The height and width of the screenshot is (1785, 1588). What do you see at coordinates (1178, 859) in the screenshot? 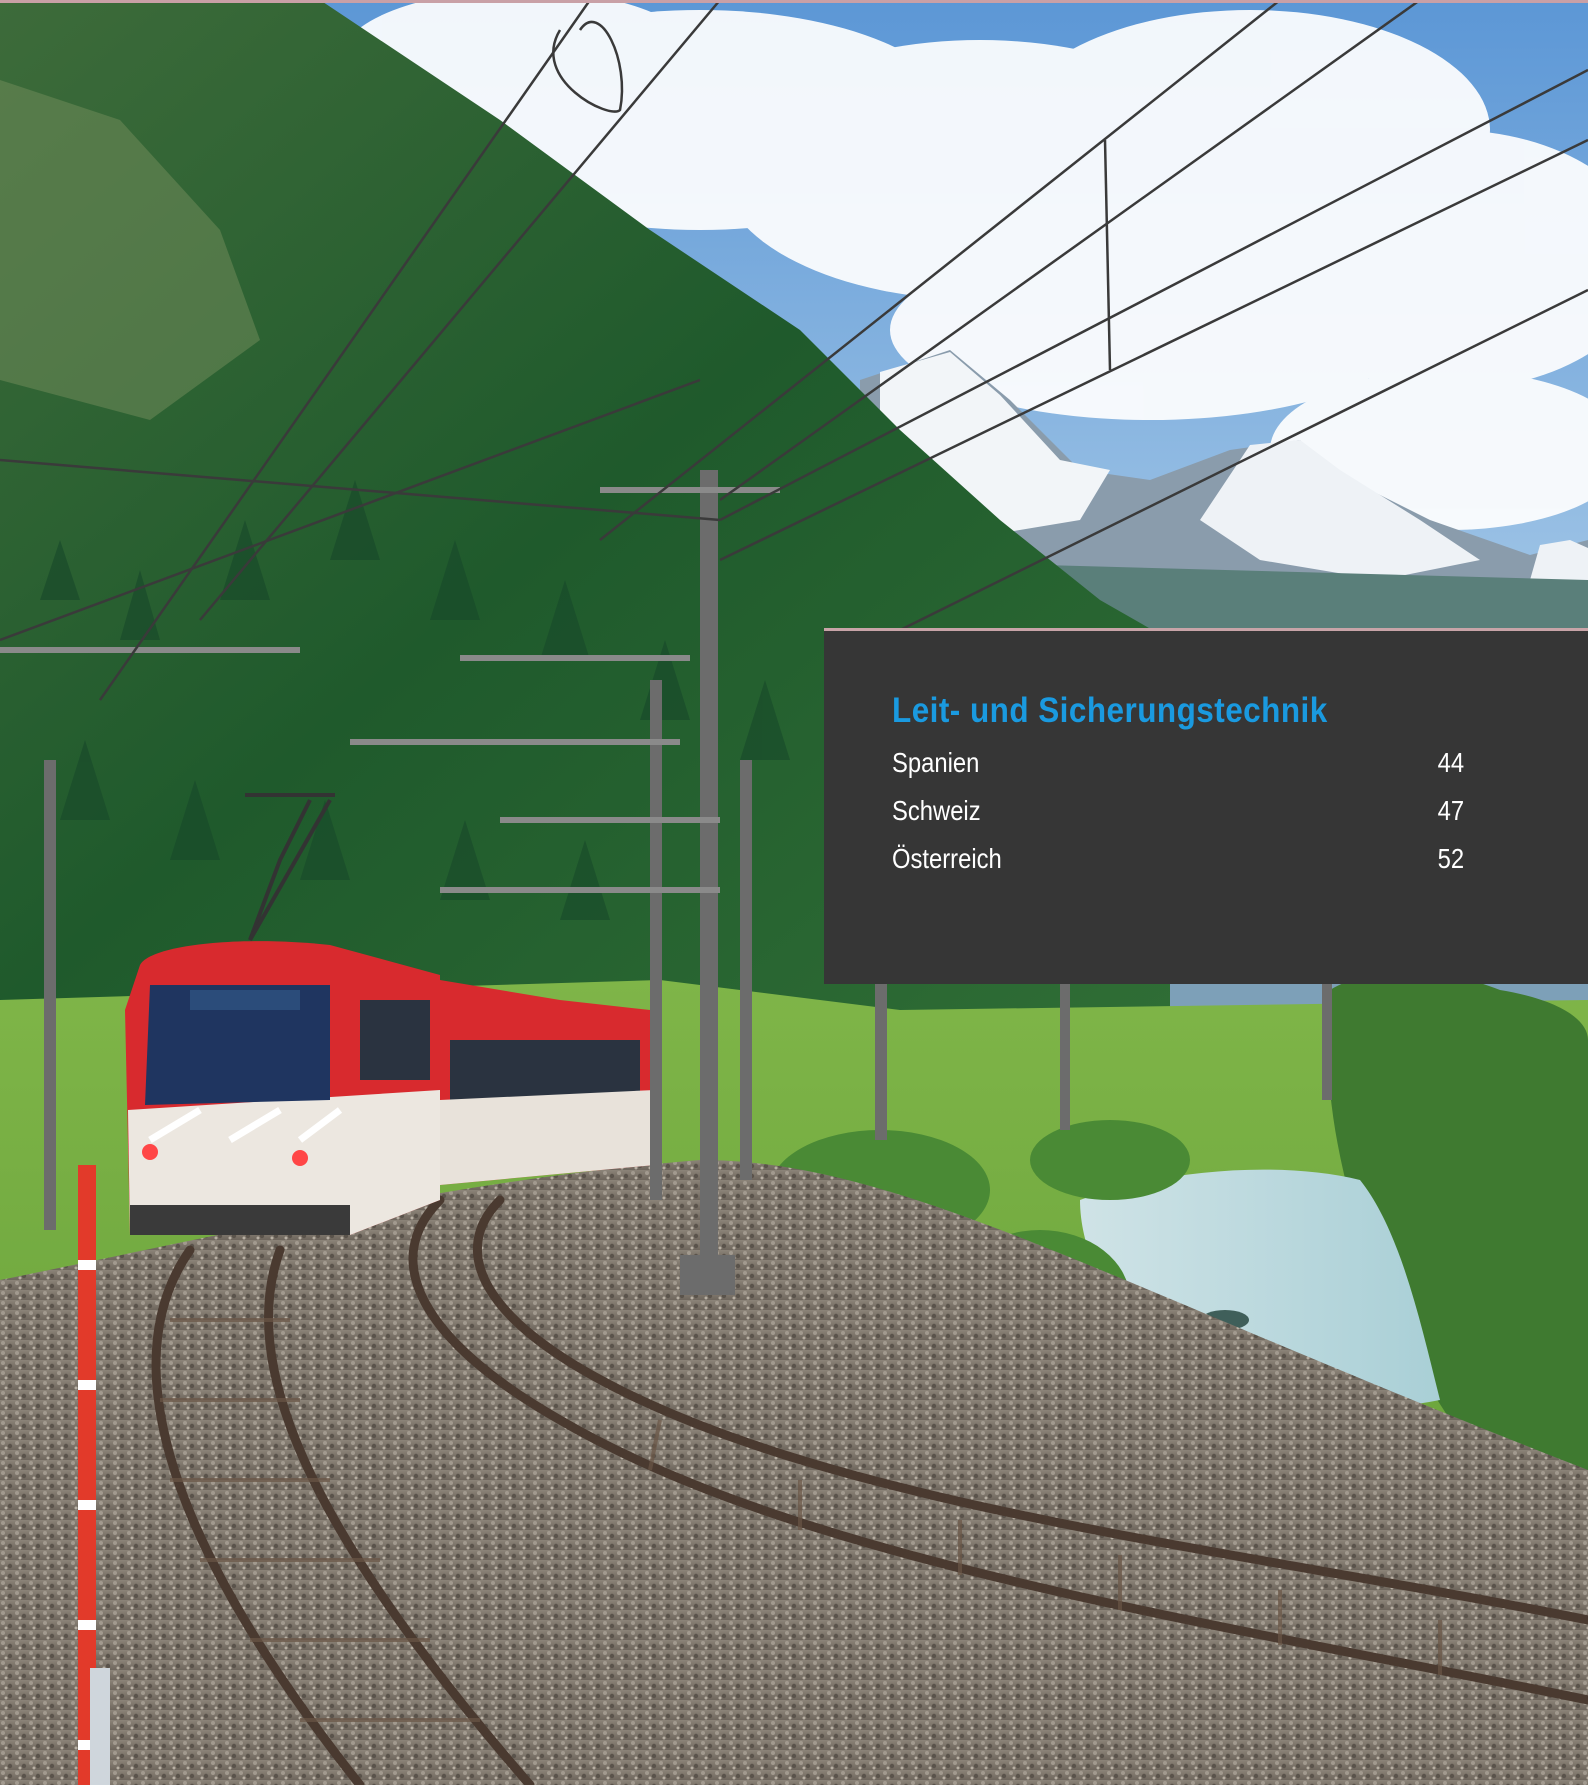
I see `toc-entry-oesterreich: Österreich 52` at bounding box center [1178, 859].